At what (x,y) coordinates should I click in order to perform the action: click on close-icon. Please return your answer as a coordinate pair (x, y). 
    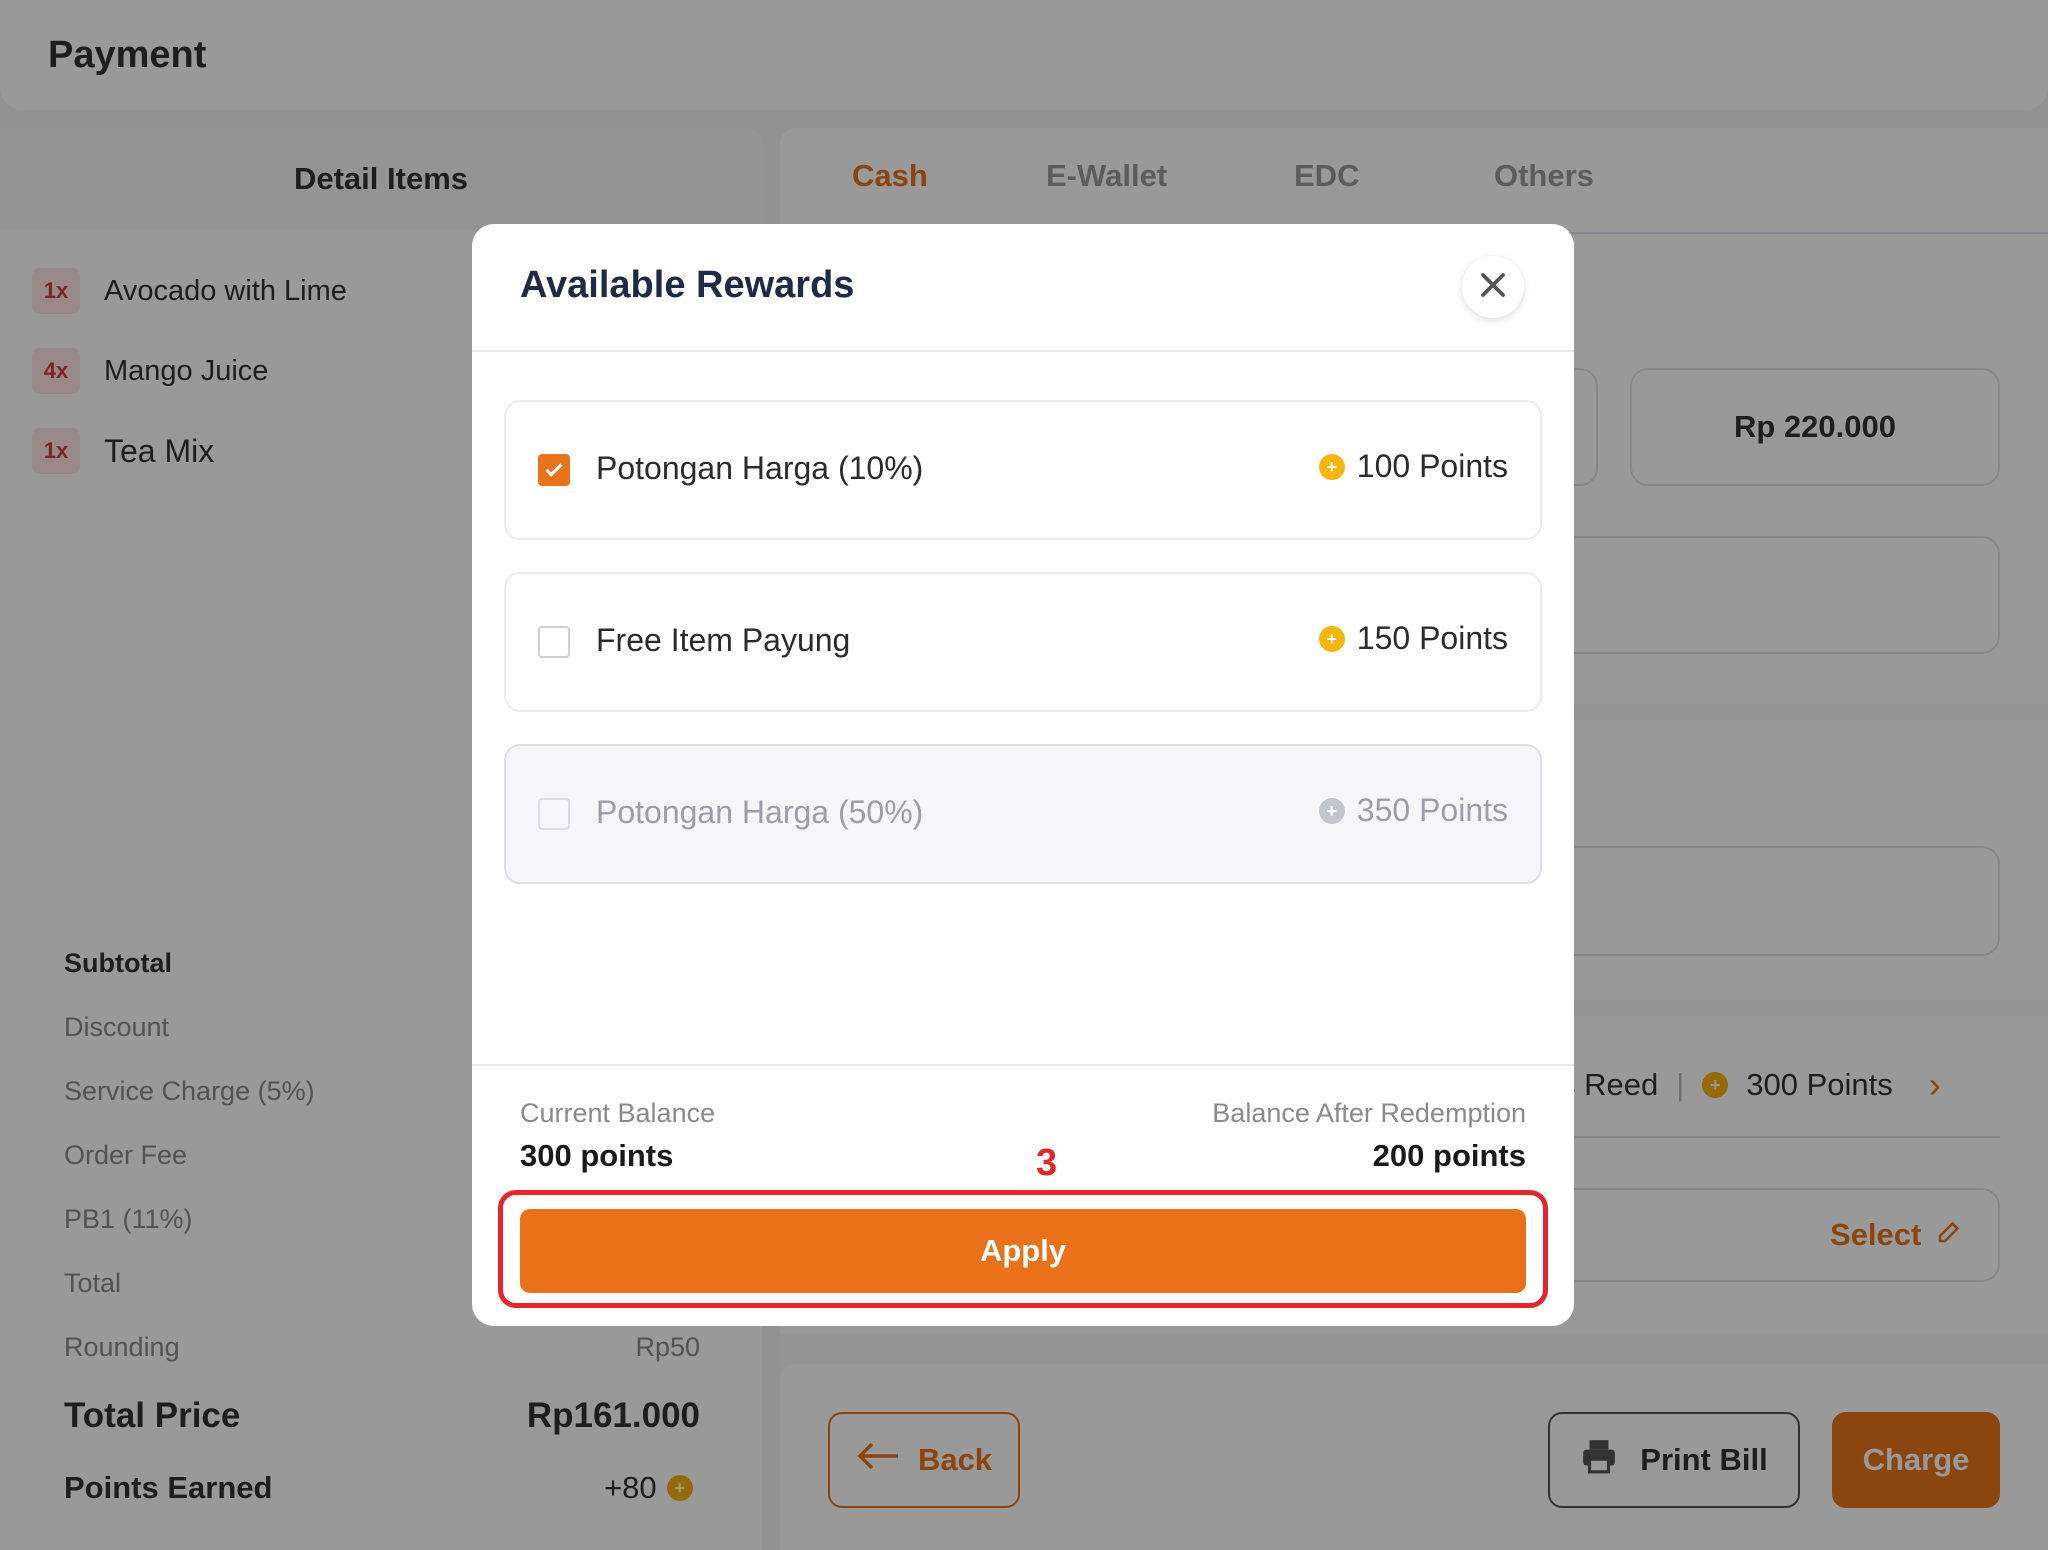
    Looking at the image, I should click on (1493, 287).